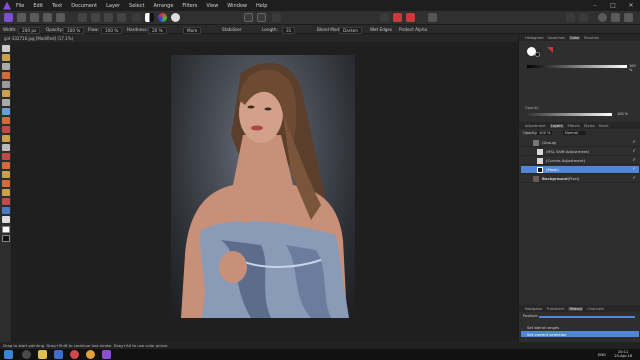 The height and width of the screenshot is (360, 640). Describe the element at coordinates (569, 114) in the screenshot. I see `opacity-slider` at that location.